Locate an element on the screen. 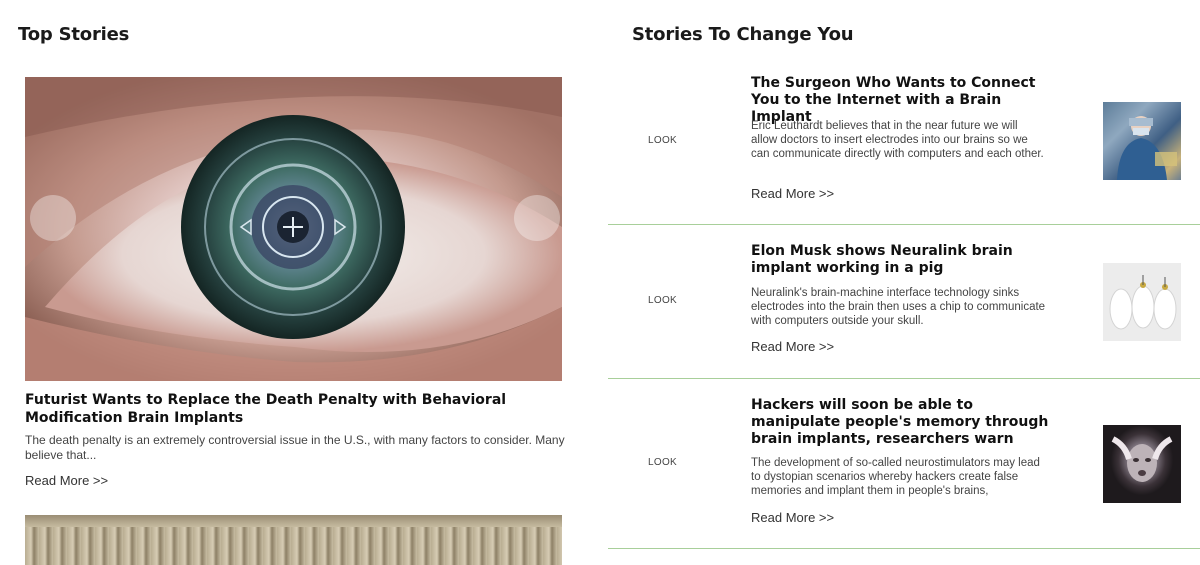 The image size is (1200, 565). pigs-thumbnail is located at coordinates (1142, 302).